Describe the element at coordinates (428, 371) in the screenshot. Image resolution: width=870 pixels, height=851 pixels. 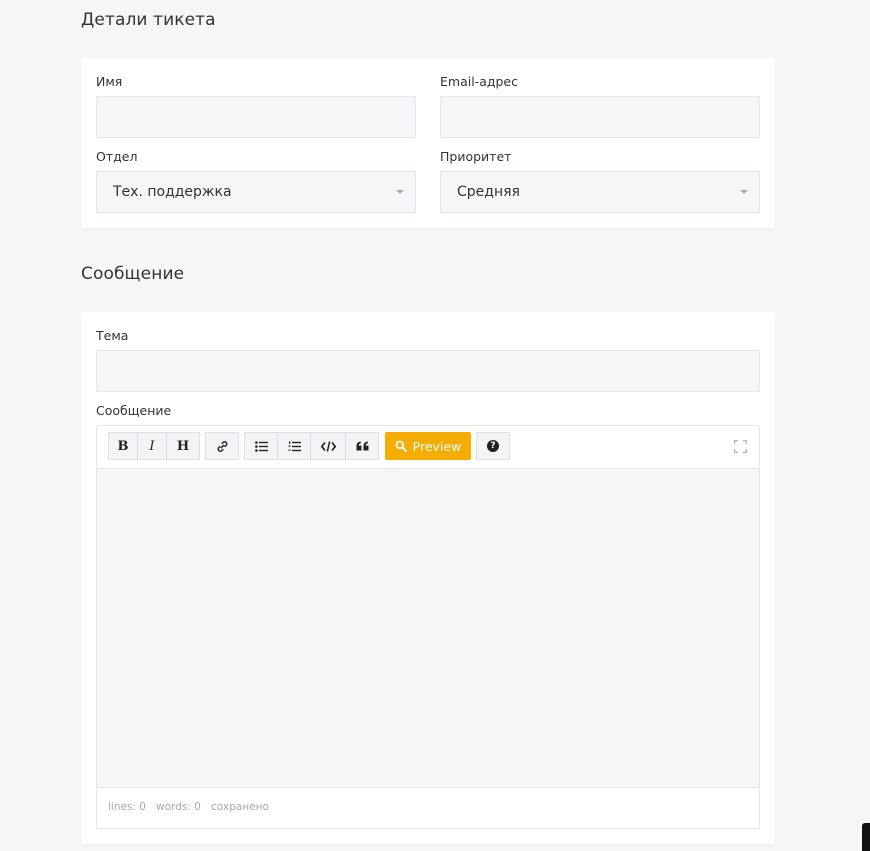
I see `subject-input` at that location.